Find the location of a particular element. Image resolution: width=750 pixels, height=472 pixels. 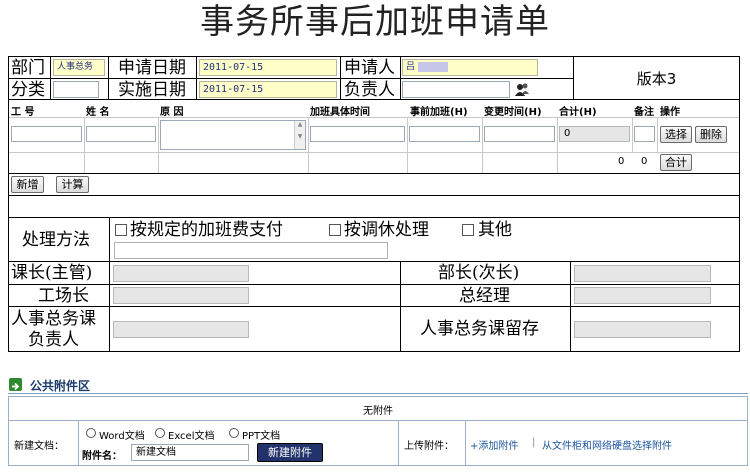

gm-label: 总经理 is located at coordinates (484, 296).